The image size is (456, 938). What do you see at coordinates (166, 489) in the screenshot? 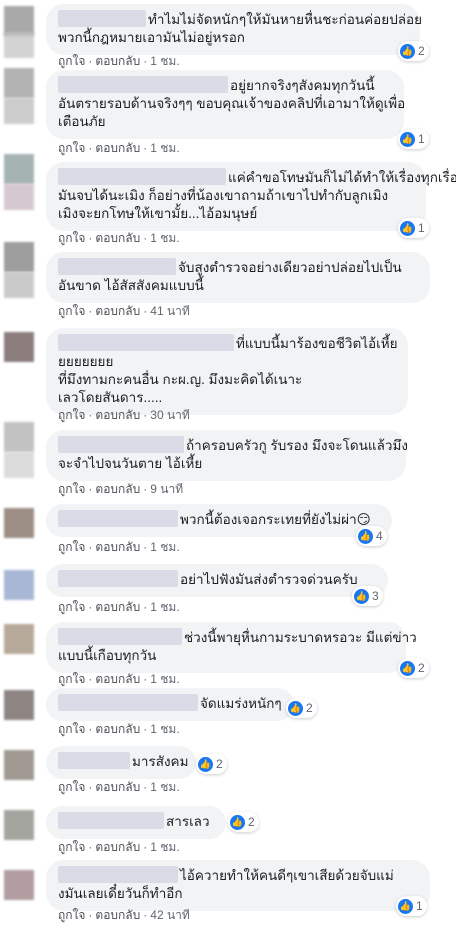
I see `timestamp: 9 นาที` at bounding box center [166, 489].